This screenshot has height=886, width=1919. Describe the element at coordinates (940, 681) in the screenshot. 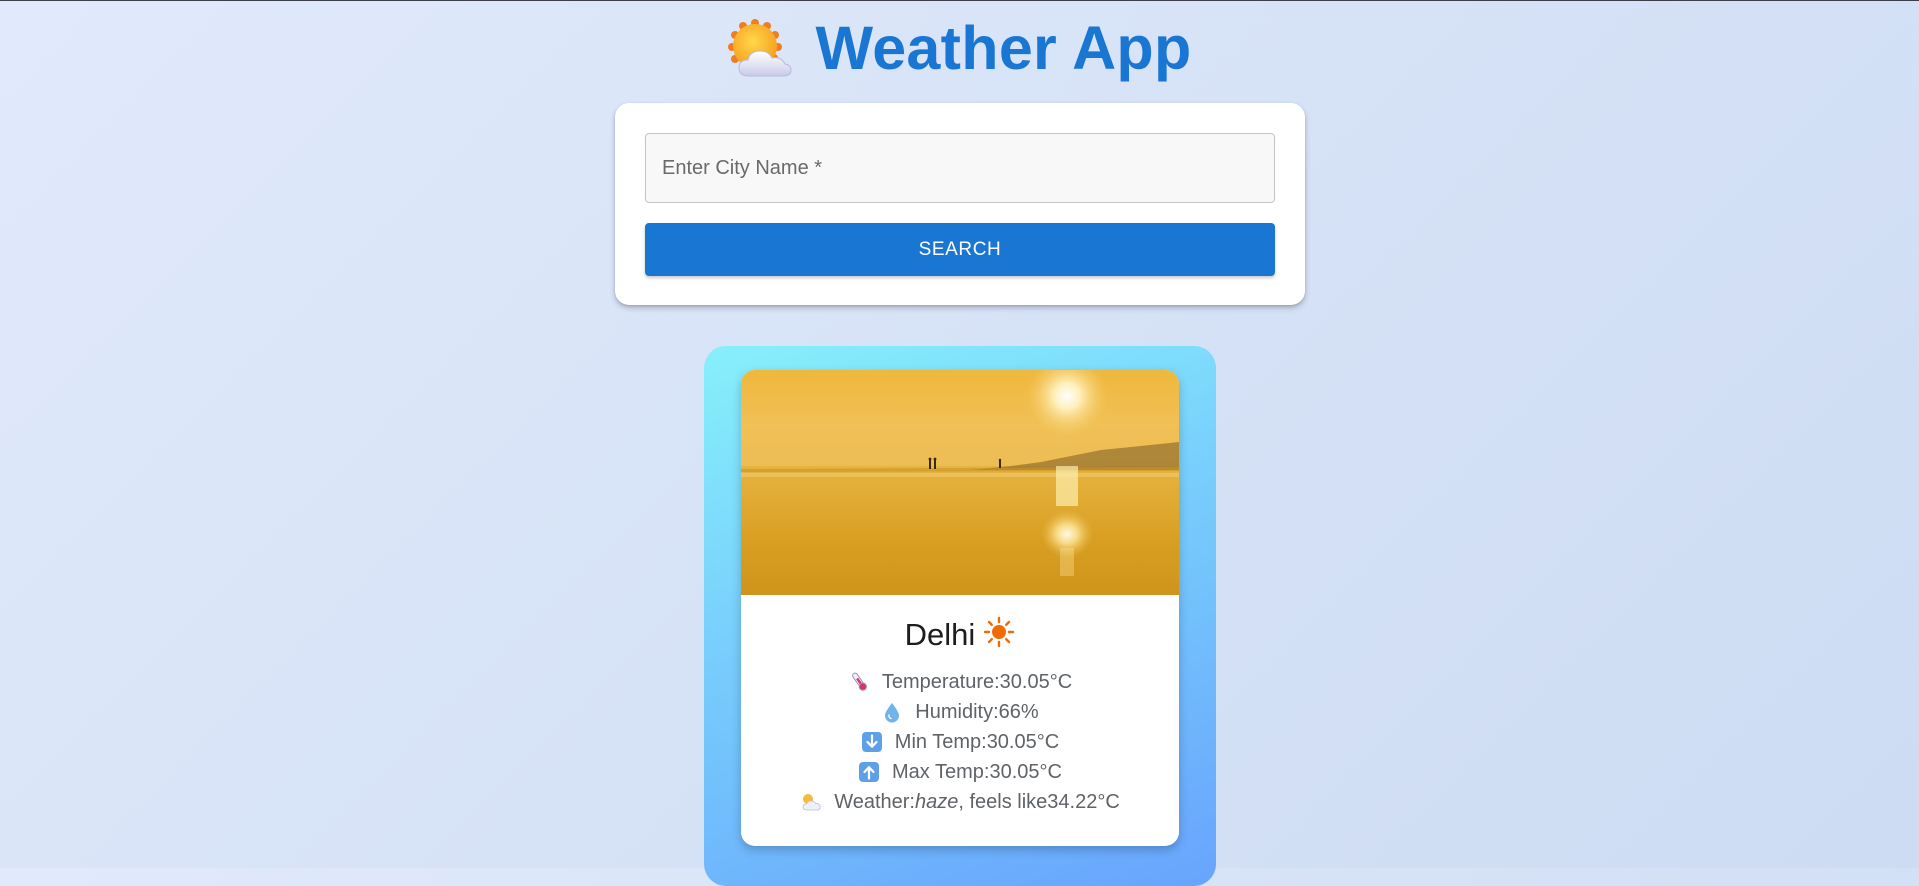

I see `temperature-label: Temperature:` at that location.